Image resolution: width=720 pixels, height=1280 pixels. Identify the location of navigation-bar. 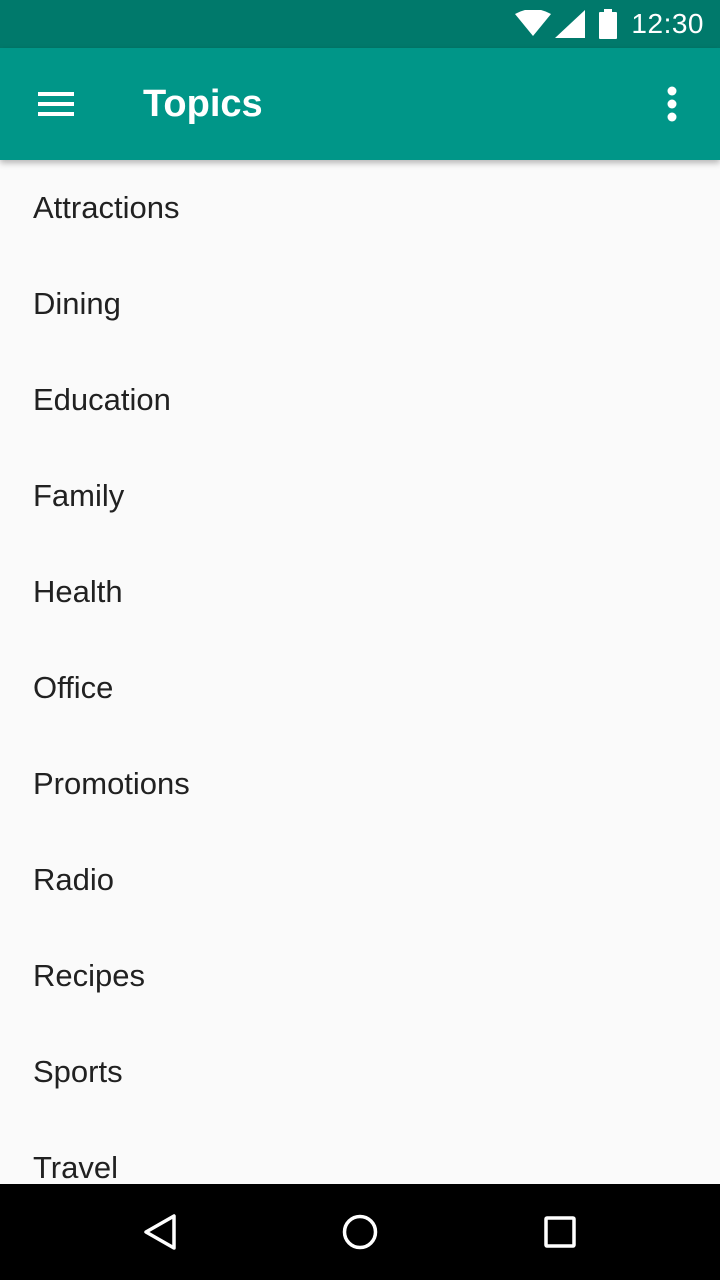
(360, 1232).